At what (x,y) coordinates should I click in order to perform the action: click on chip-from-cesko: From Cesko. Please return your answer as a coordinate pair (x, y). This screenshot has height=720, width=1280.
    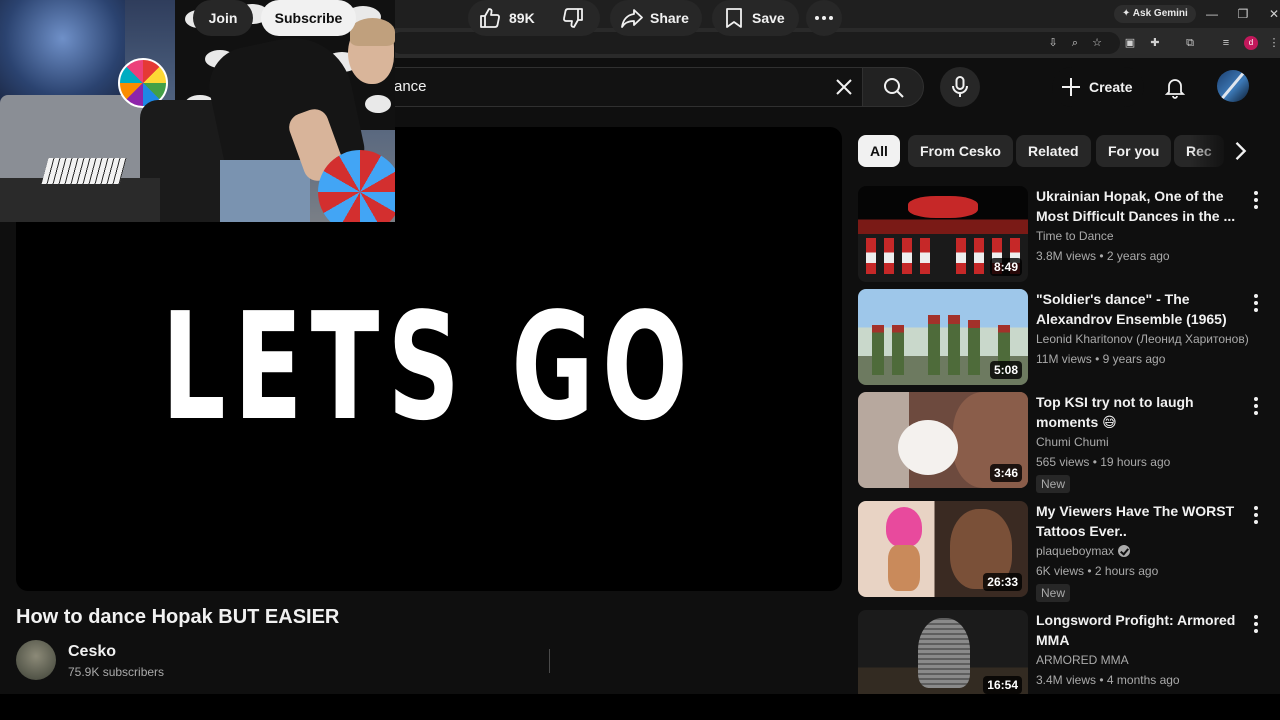
    Looking at the image, I should click on (960, 151).